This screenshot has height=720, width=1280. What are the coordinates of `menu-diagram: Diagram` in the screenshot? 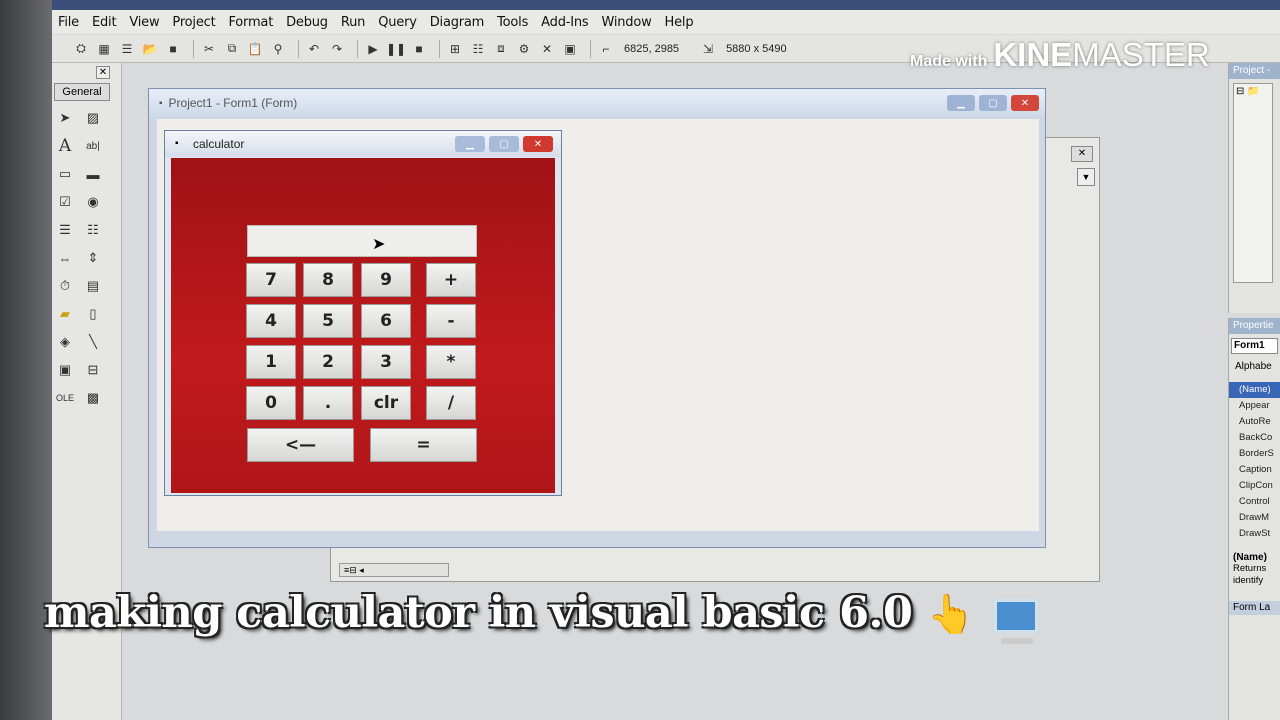 It's located at (457, 22).